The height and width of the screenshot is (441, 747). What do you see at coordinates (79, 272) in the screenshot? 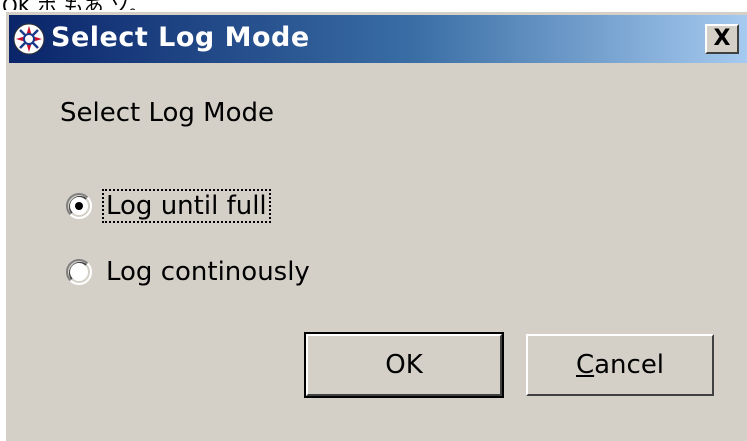
I see `radio-unselected-icon` at bounding box center [79, 272].